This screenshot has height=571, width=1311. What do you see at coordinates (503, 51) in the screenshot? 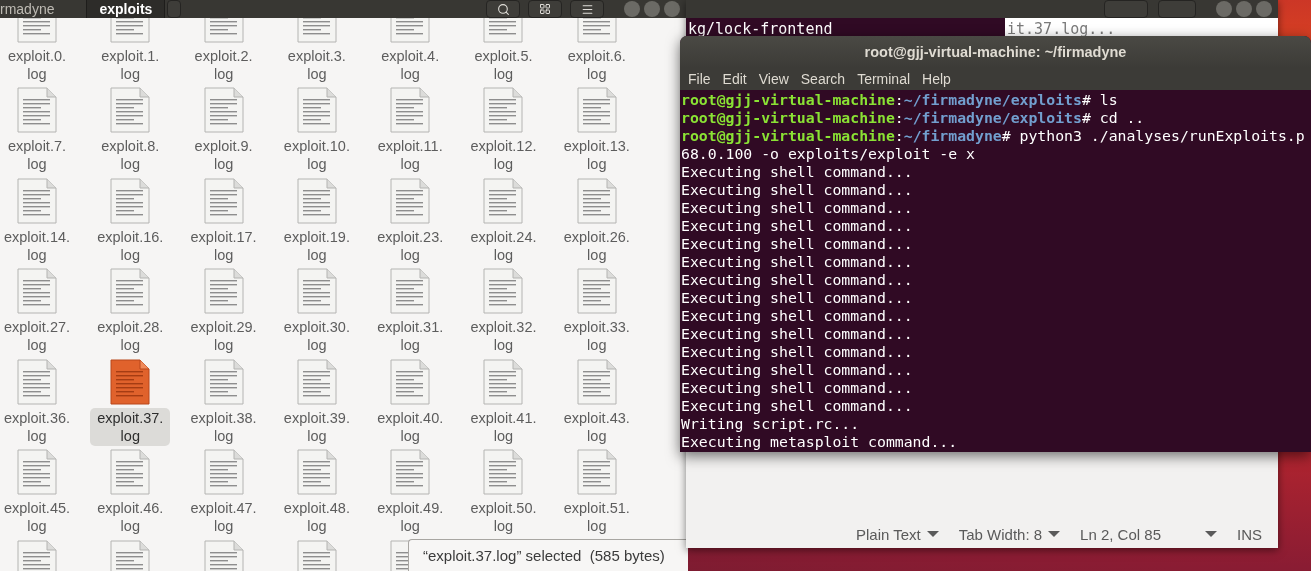
I see `document-item: exploit.5. log` at bounding box center [503, 51].